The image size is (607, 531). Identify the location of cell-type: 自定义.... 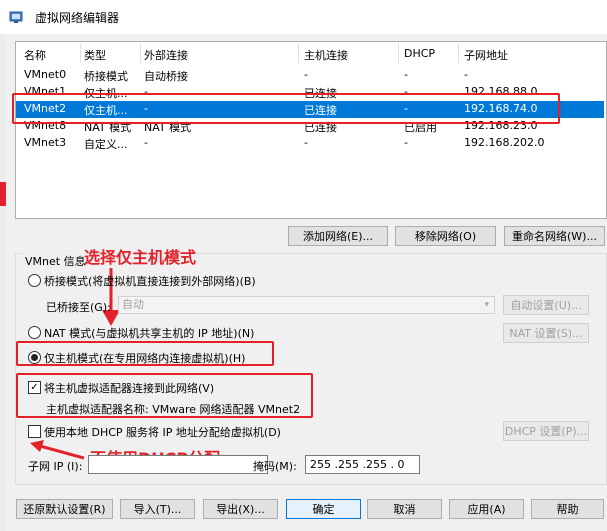
(106, 144).